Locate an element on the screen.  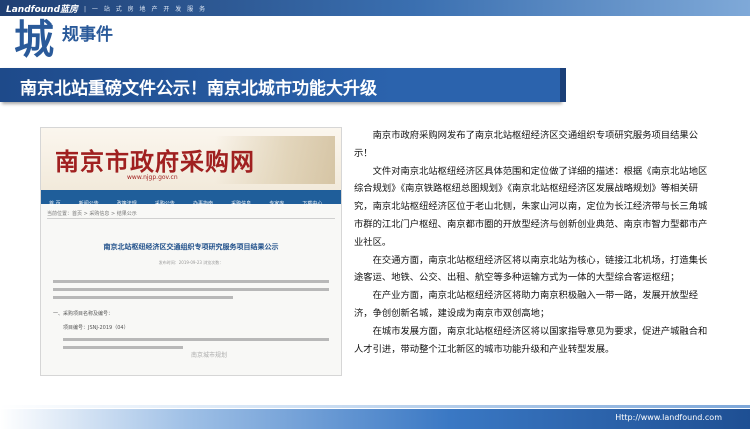
nav-item: 办事指南 is located at coordinates (203, 204).